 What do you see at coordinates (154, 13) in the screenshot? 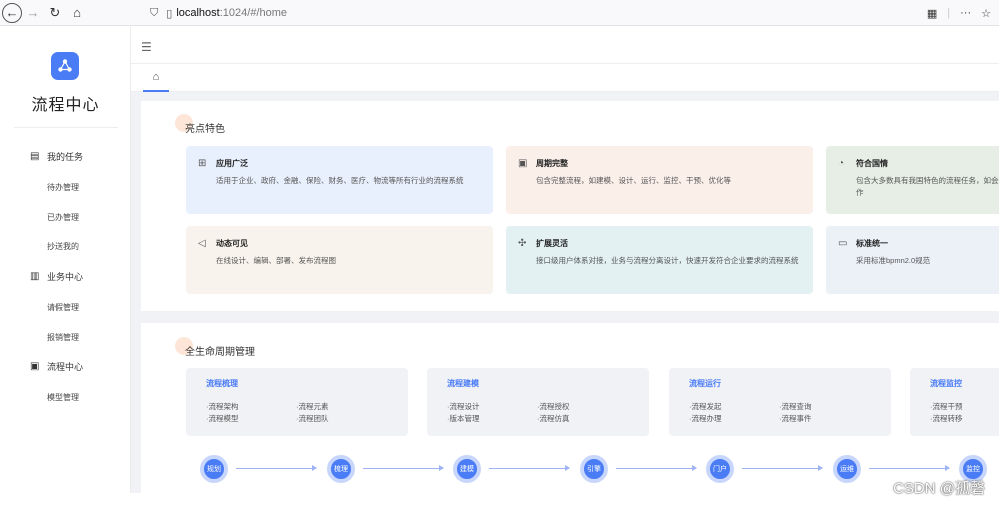
I see `shield-icon: ⛉` at bounding box center [154, 13].